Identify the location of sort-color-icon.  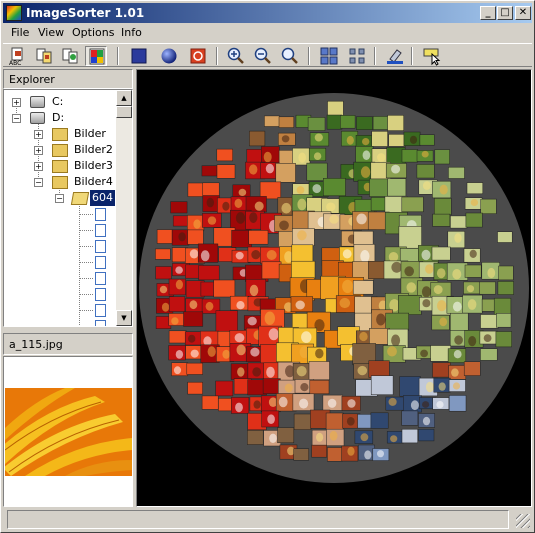
(96, 56).